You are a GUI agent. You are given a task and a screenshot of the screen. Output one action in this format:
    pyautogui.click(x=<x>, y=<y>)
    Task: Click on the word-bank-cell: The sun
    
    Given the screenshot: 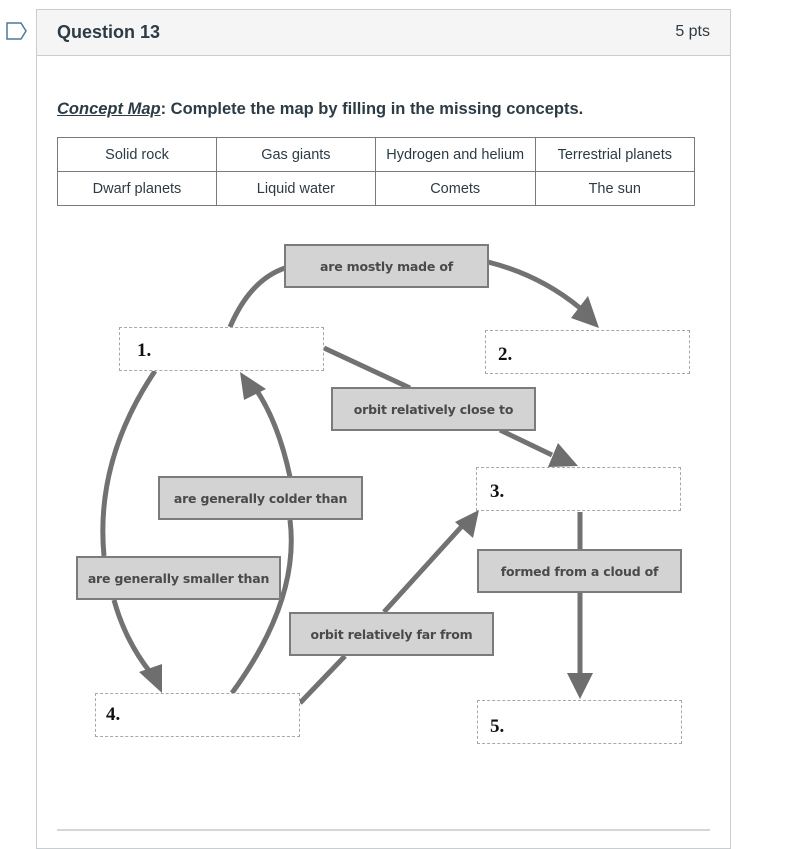 What is the action you would take?
    pyautogui.click(x=615, y=188)
    